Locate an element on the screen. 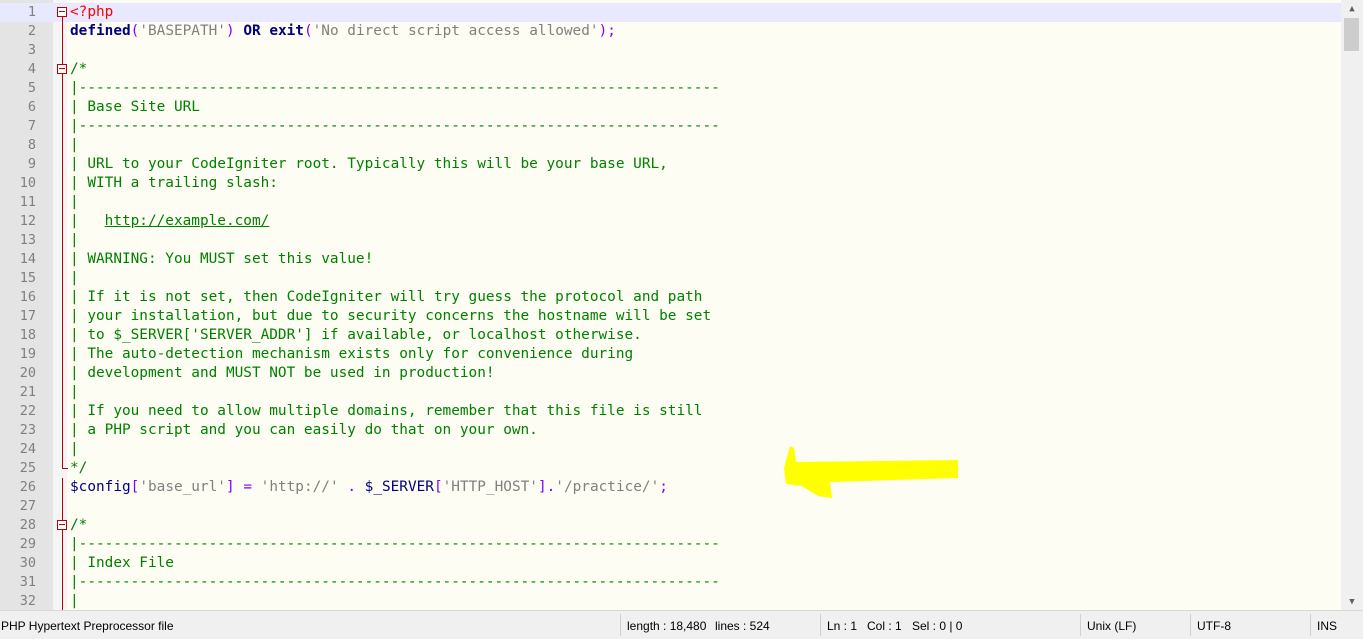 Image resolution: width=1363 pixels, height=639 pixels. line-number: 30 is located at coordinates (27, 563).